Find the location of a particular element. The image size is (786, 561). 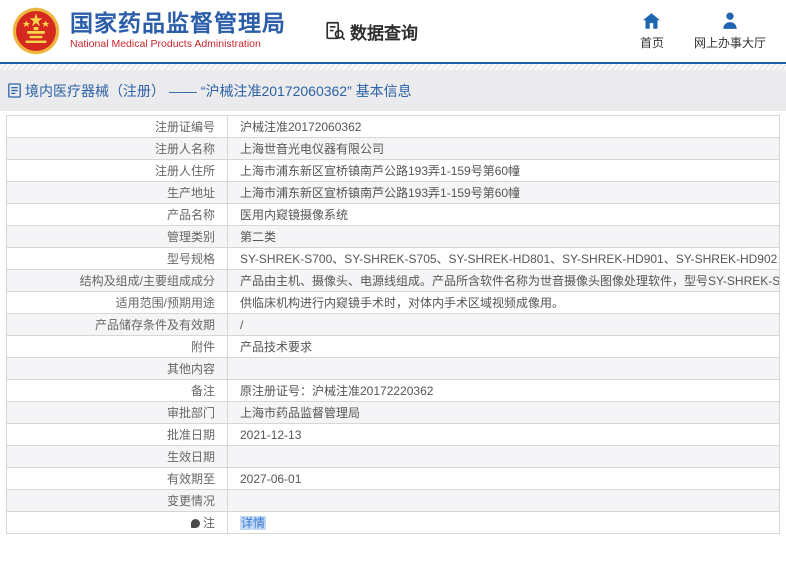

nav-home: 首页 is located at coordinates (652, 31).